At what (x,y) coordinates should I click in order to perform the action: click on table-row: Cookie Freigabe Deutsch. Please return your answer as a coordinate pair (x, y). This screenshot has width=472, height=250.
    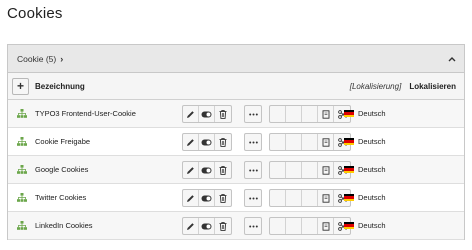
    Looking at the image, I should click on (236, 142).